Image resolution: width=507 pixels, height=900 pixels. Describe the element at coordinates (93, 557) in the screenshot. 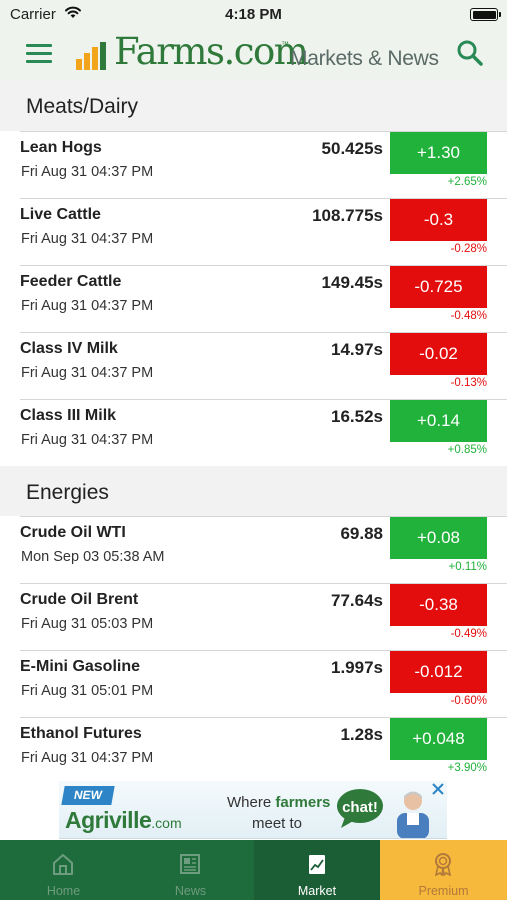

I see `row-date: Mon Sep 03 05:38 AM` at that location.